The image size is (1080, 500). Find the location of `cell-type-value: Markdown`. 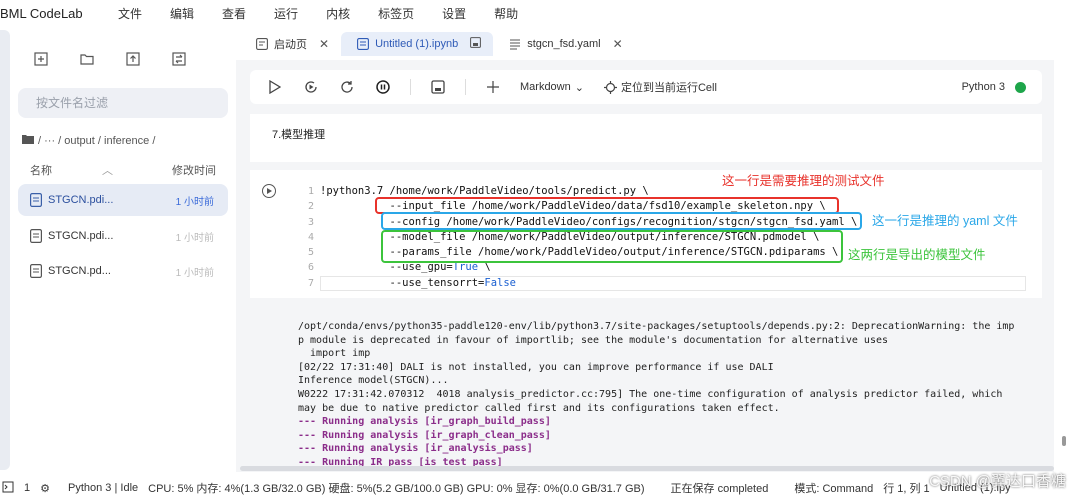

cell-type-value: Markdown is located at coordinates (545, 87).